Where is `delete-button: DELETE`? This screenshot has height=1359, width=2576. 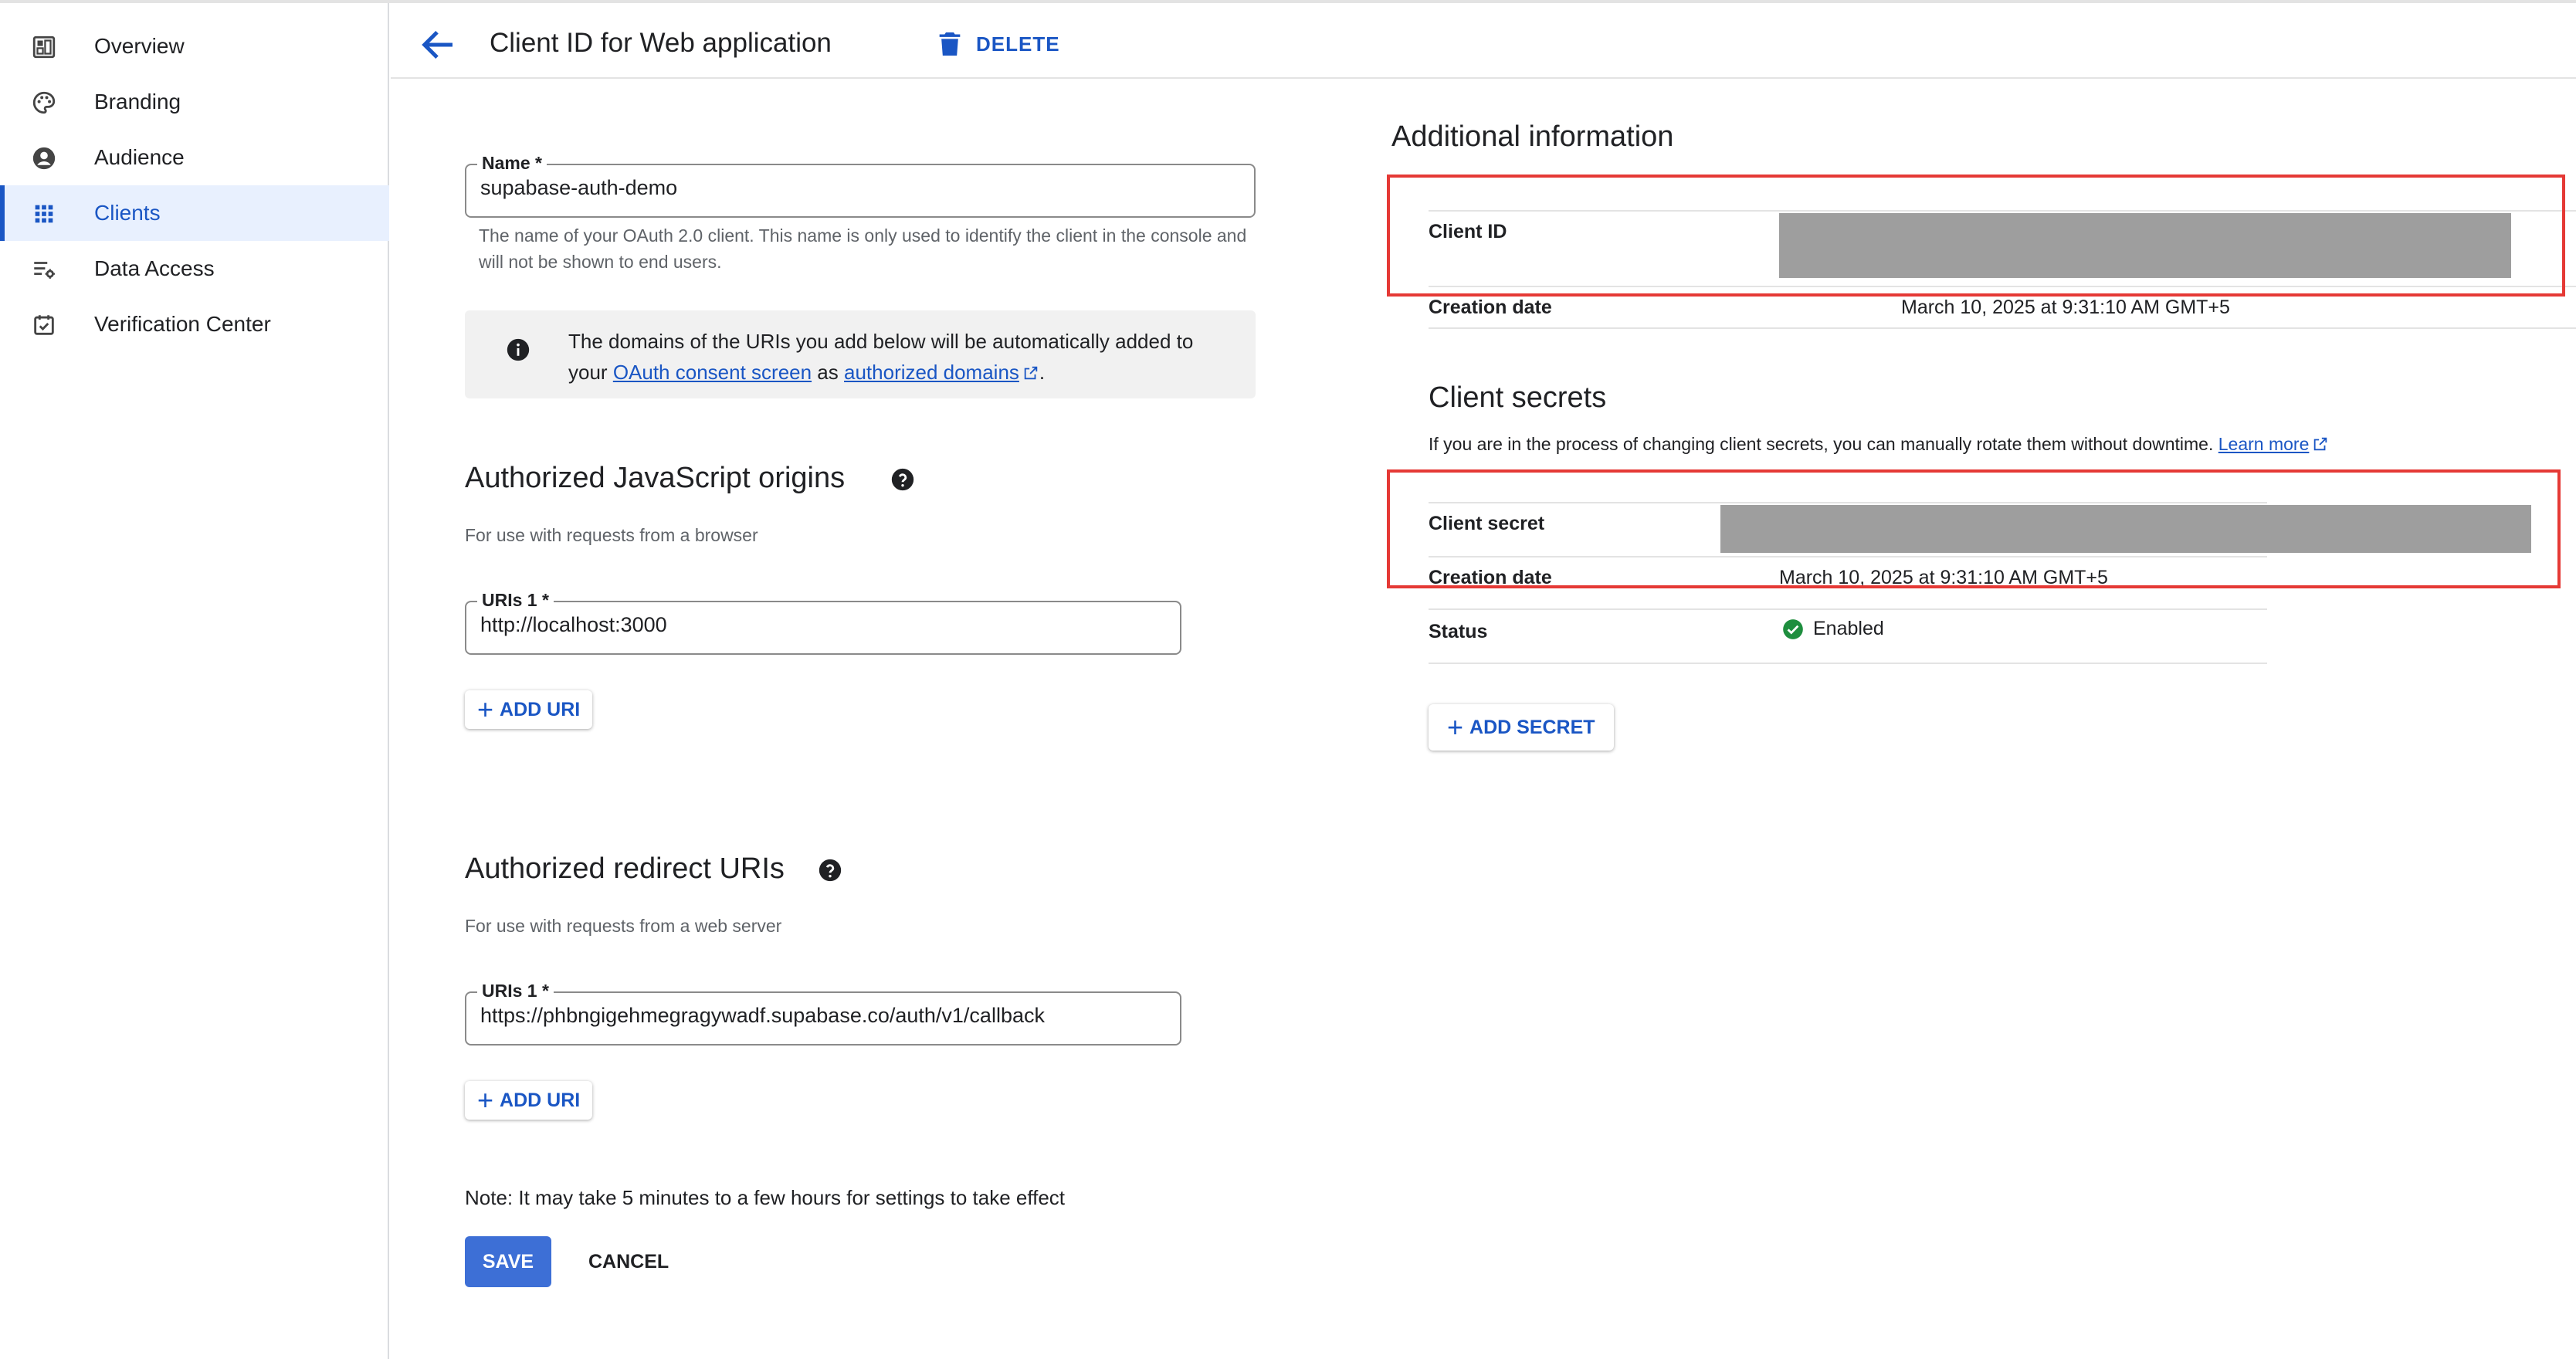
delete-button: DELETE is located at coordinates (997, 44).